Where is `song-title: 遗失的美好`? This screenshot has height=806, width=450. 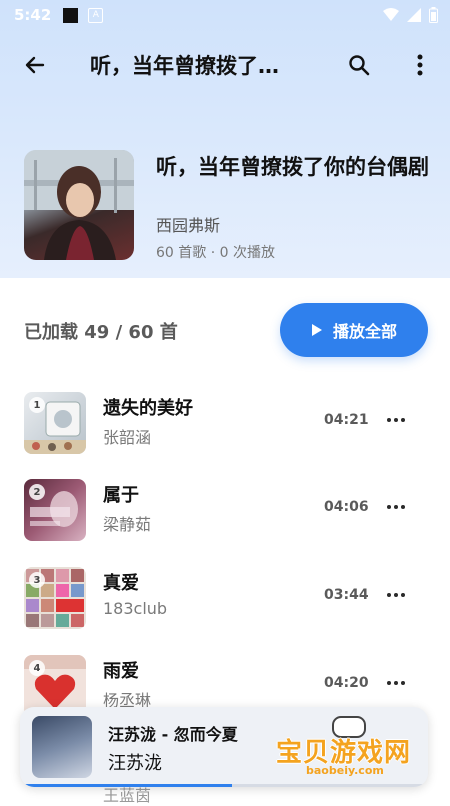
song-title: 遗失的美好 is located at coordinates (148, 408).